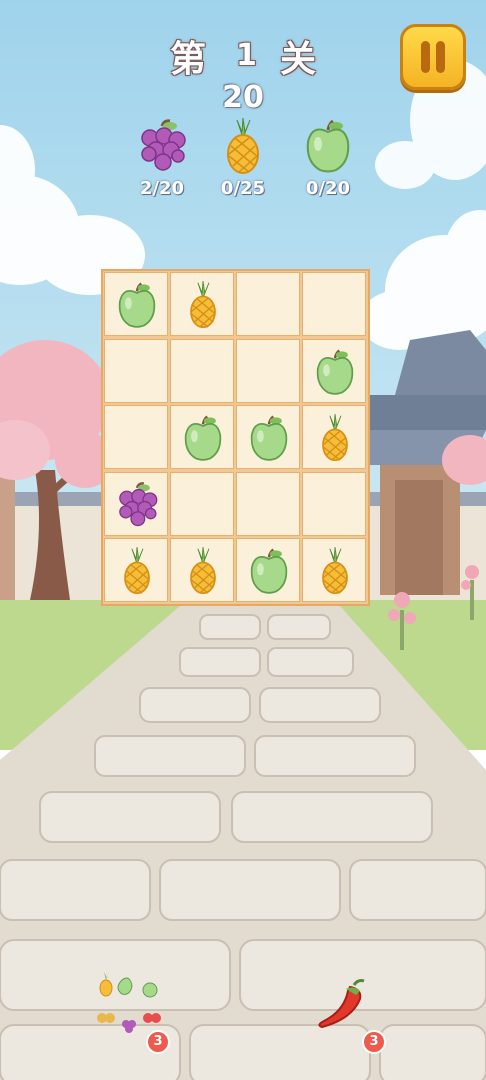 The height and width of the screenshot is (1080, 486). I want to click on shuffle-count-badge: 3, so click(158, 1042).